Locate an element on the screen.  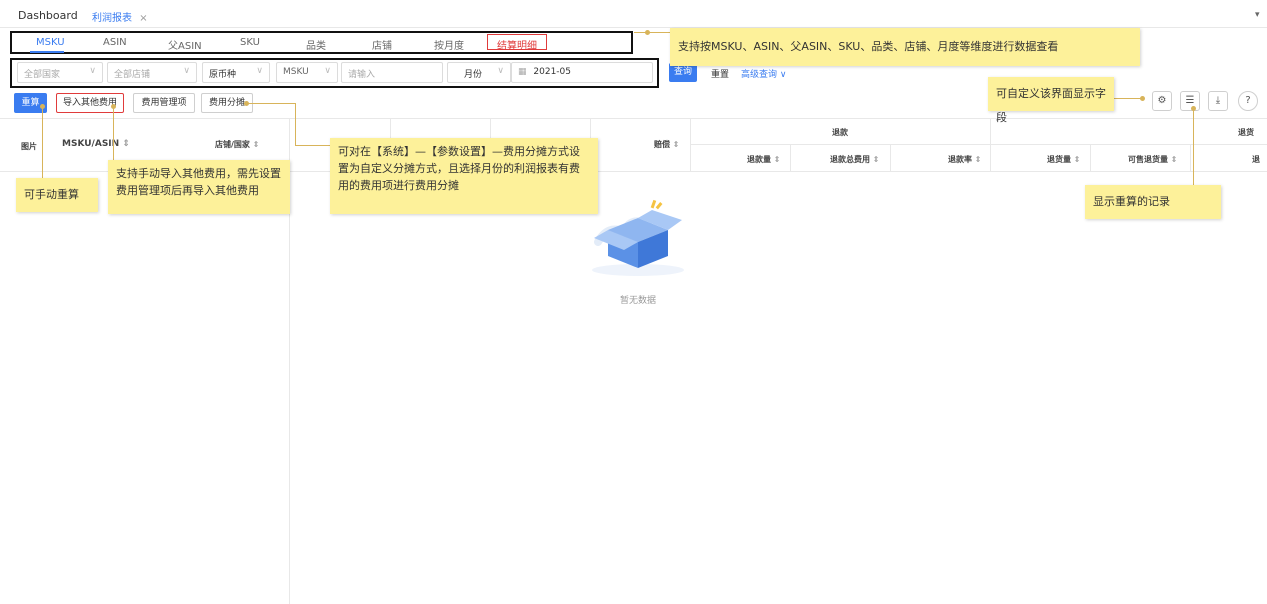
period-type-select: 月份 ∨ is located at coordinates (479, 72).